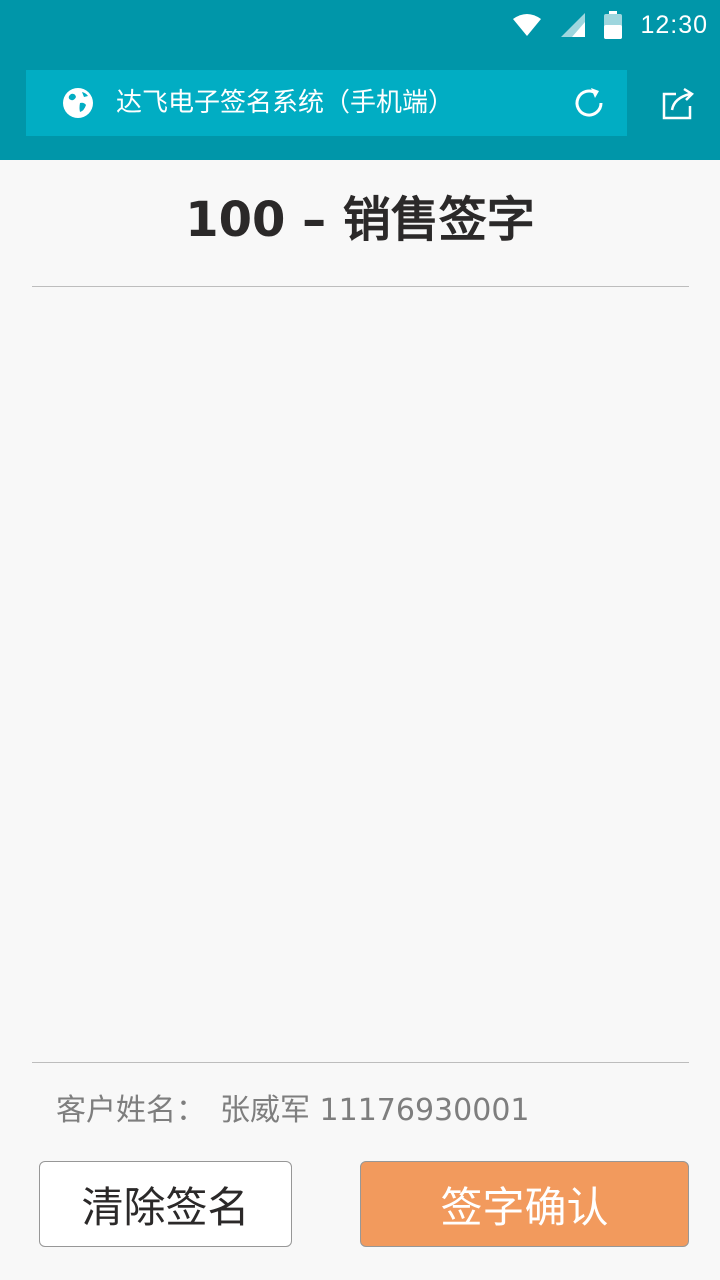 The height and width of the screenshot is (1280, 720). Describe the element at coordinates (524, 1204) in the screenshot. I see `confirm-signature-button: 签字确认` at that location.